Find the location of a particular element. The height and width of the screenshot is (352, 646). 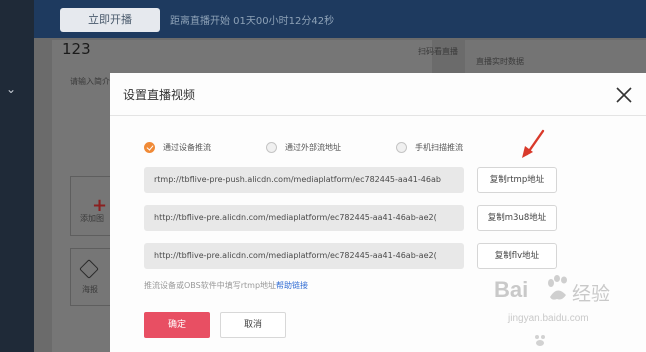

paw-small-icon is located at coordinates (540, 340).